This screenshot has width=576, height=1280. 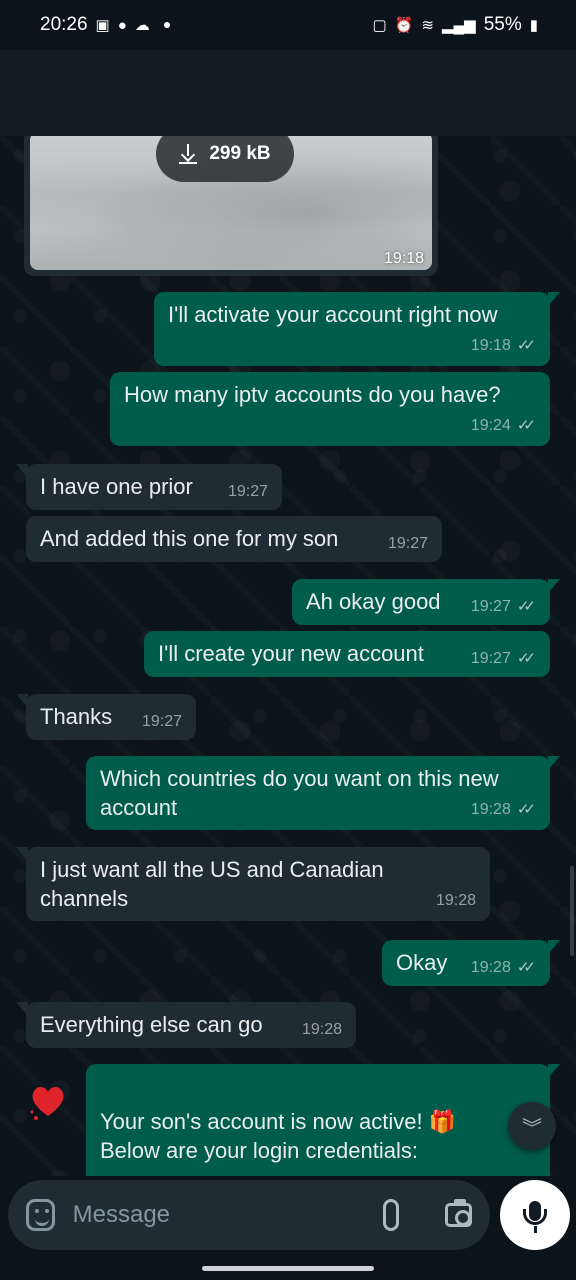 I want to click on message-text: Thanks, so click(x=76, y=716).